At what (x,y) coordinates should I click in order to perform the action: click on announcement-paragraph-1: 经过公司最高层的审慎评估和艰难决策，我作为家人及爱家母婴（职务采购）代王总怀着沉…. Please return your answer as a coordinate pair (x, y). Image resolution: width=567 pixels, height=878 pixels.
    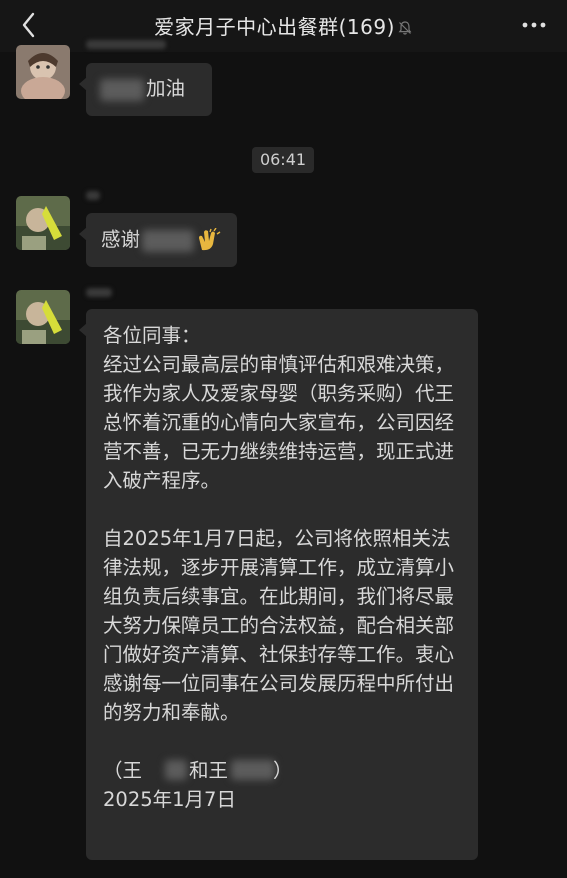
    Looking at the image, I should click on (279, 422).